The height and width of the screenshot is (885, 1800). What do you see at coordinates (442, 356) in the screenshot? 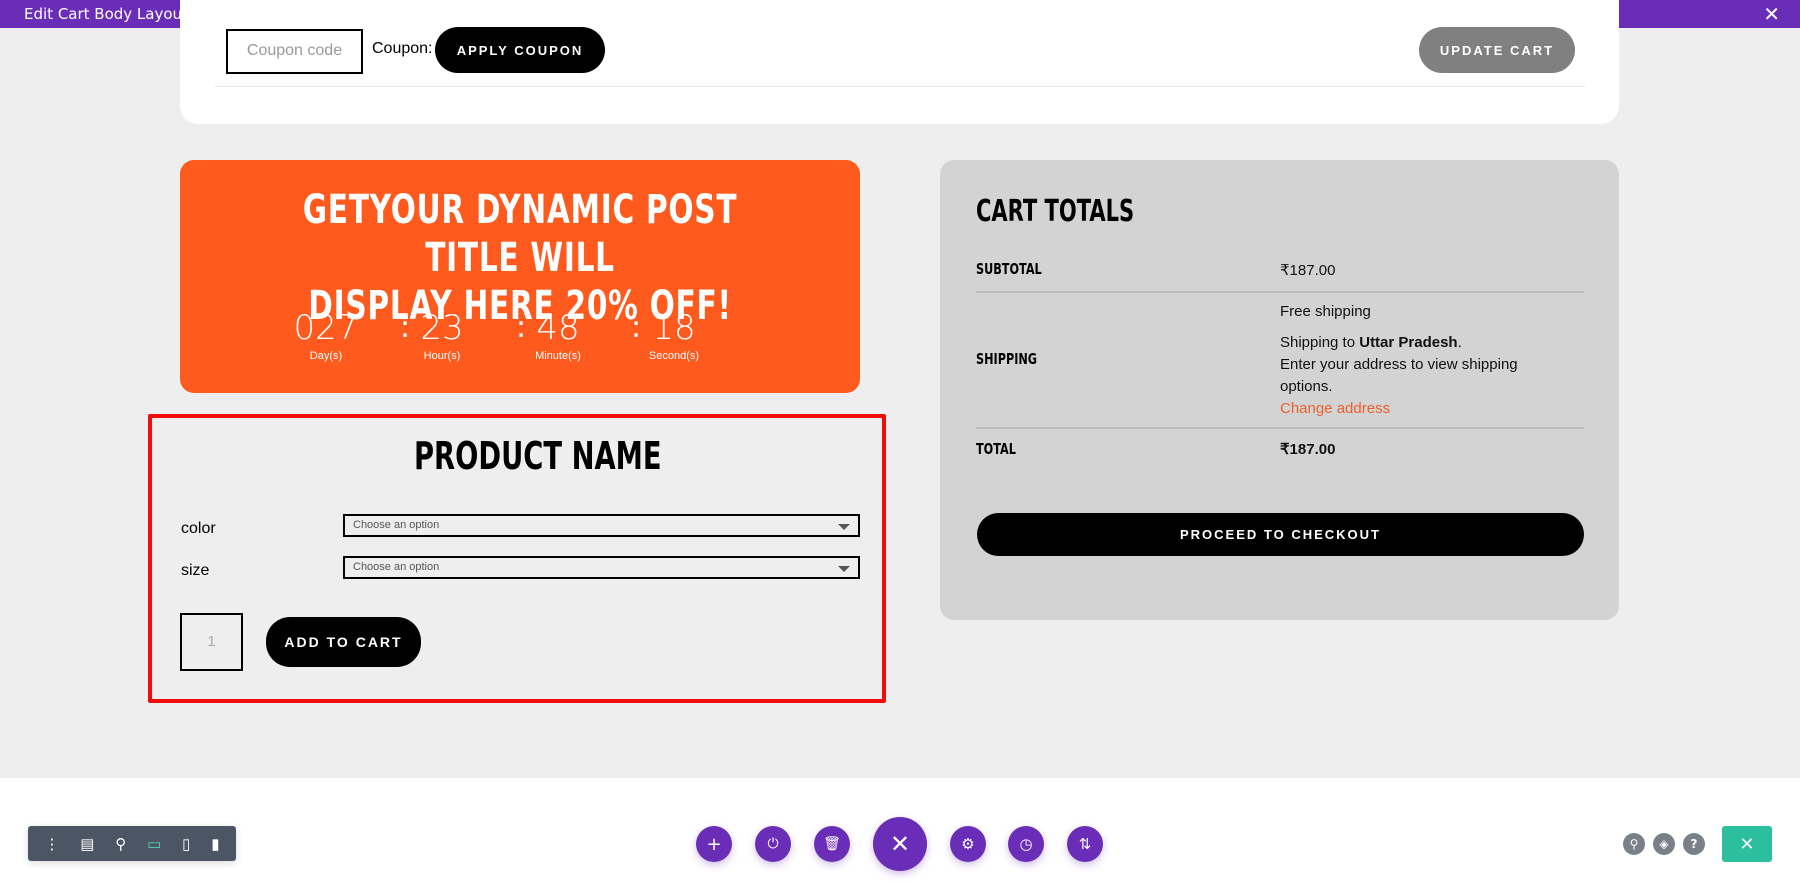
I see `countdown-label: Hour(s)` at bounding box center [442, 356].